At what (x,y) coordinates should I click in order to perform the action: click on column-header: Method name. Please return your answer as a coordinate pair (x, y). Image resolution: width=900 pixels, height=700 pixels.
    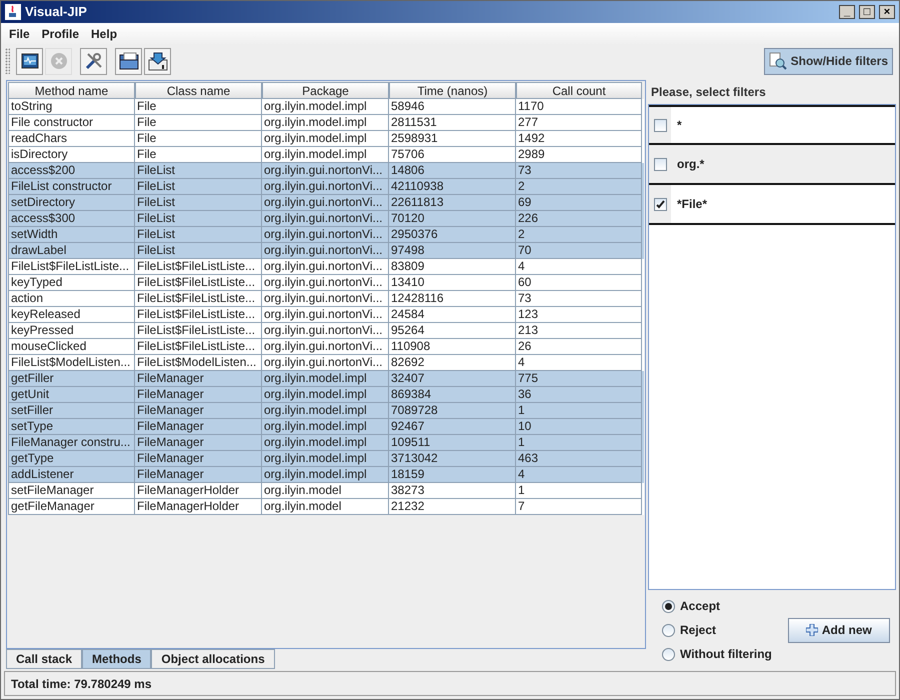
    Looking at the image, I should click on (71, 90).